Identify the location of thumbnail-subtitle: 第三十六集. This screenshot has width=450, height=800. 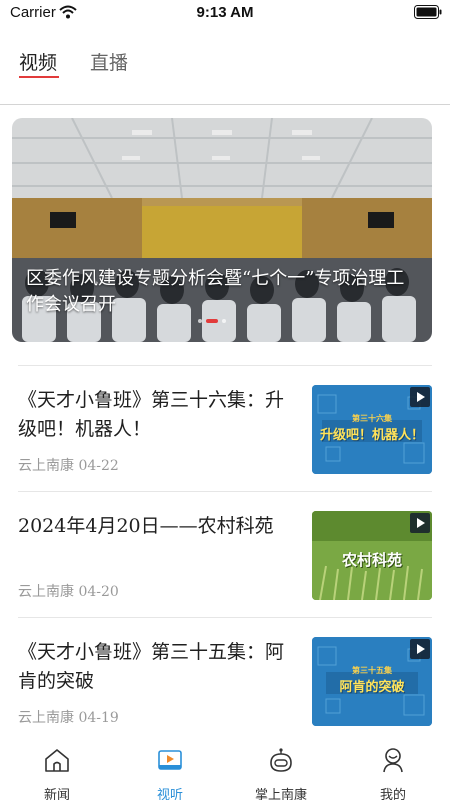
(372, 418).